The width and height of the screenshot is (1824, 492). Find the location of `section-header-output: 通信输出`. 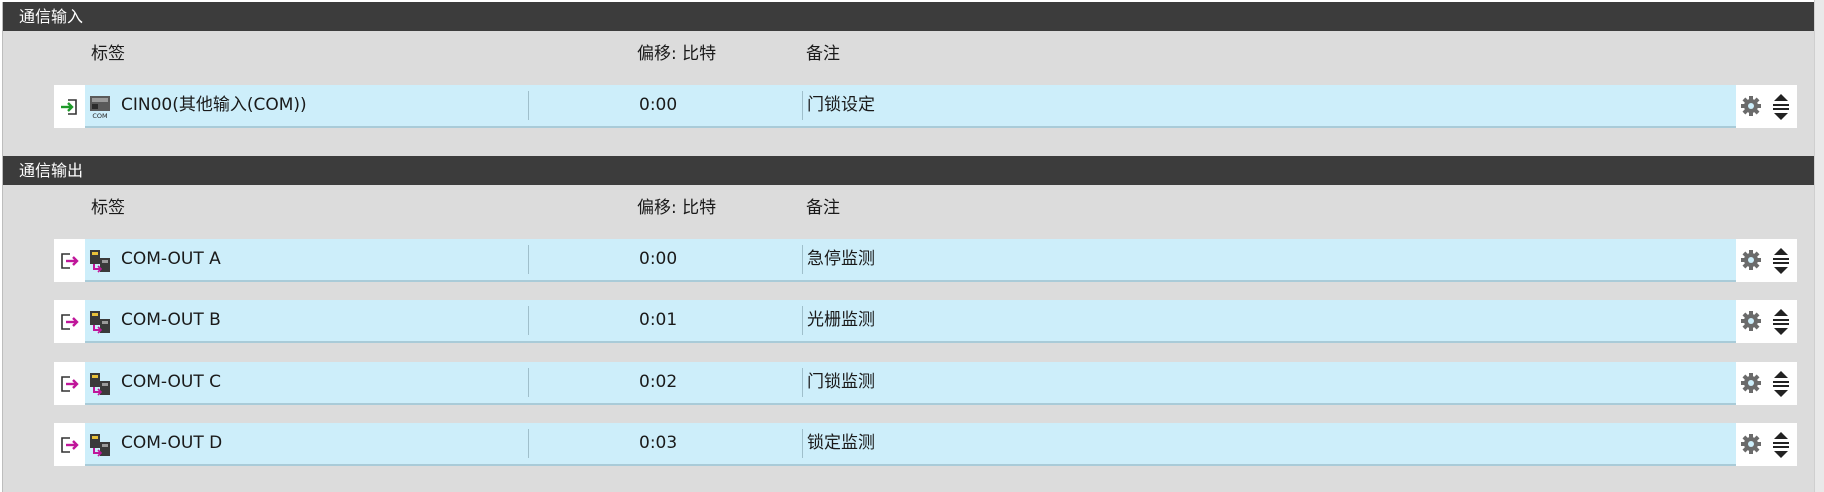

section-header-output: 通信输出 is located at coordinates (908, 170).